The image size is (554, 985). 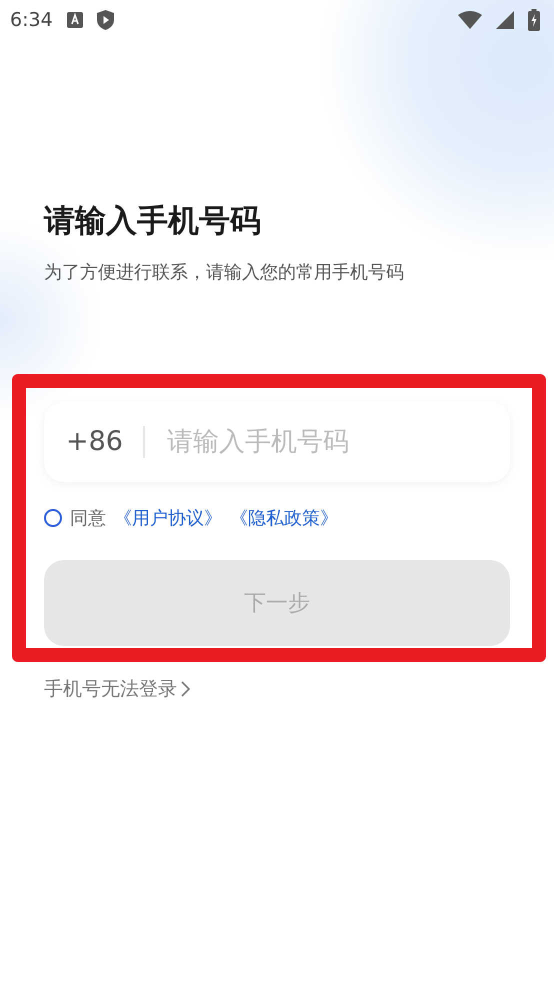 What do you see at coordinates (53, 518) in the screenshot?
I see `agree-checkbox` at bounding box center [53, 518].